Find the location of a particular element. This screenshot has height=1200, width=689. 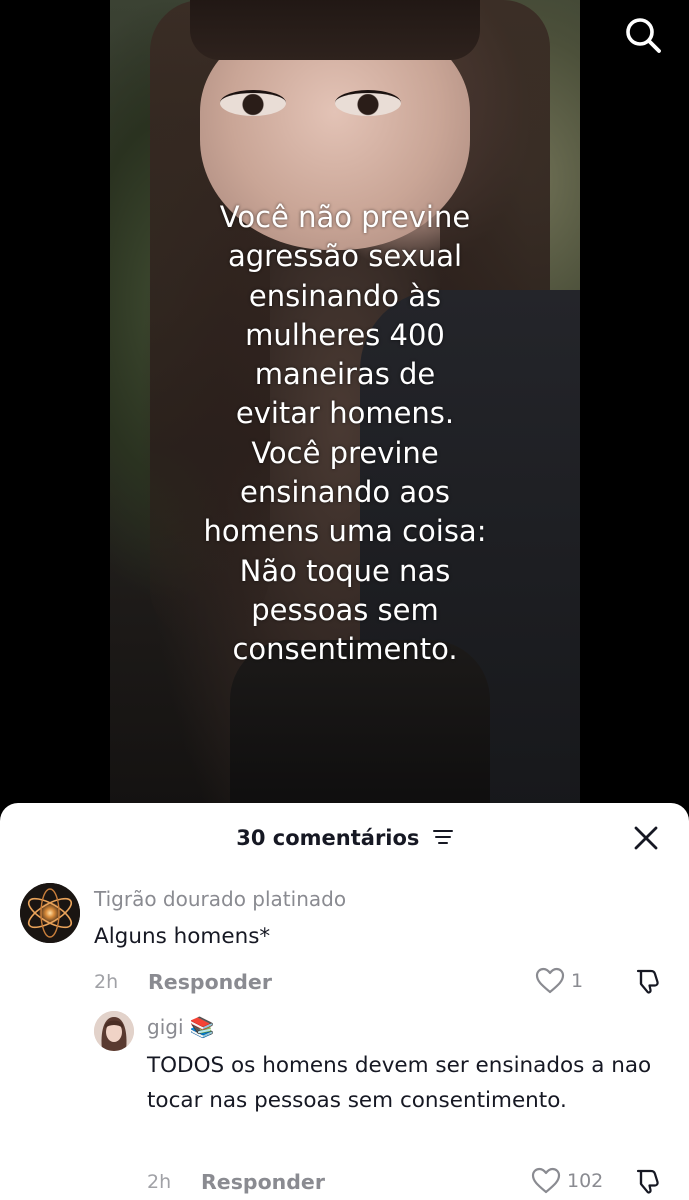

comments-header: 30 comentários is located at coordinates (344, 836).